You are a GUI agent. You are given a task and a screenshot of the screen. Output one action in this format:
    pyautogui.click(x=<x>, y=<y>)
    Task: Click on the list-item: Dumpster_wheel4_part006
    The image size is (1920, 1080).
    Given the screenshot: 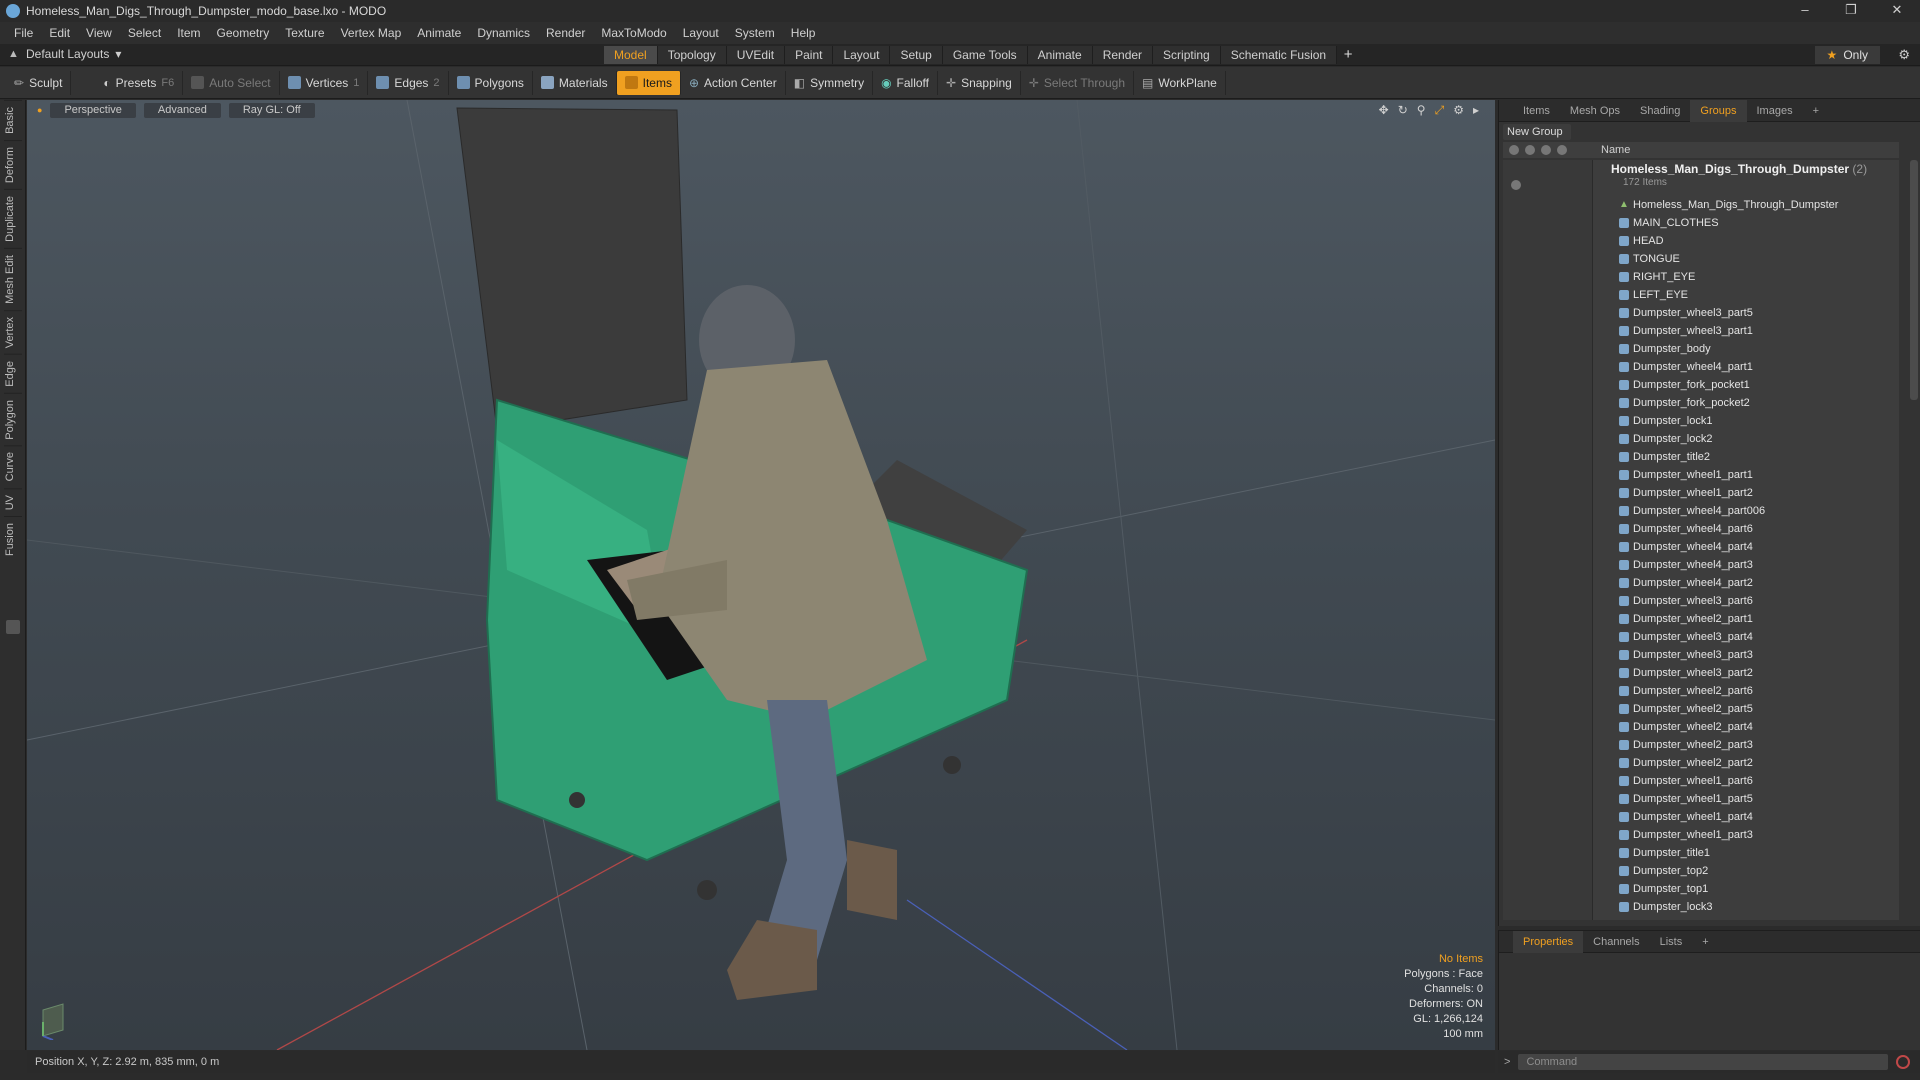 What is the action you would take?
    pyautogui.click(x=1743, y=511)
    